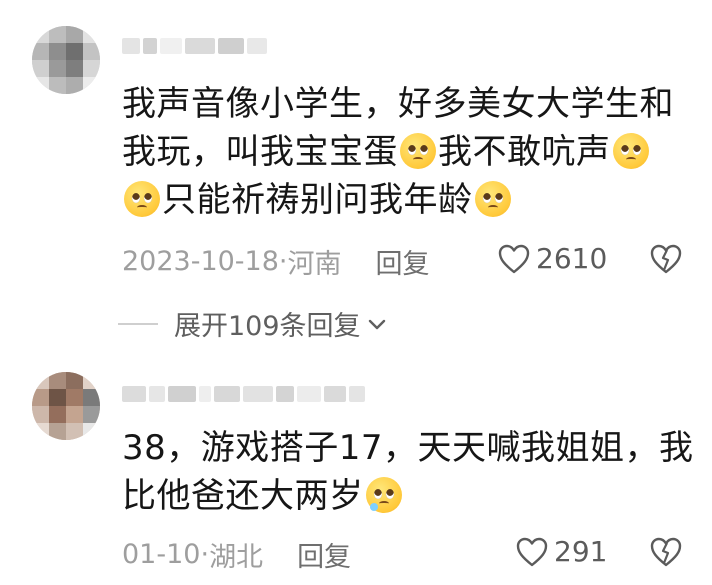  Describe the element at coordinates (314, 264) in the screenshot. I see `comment-location: 河南` at that location.